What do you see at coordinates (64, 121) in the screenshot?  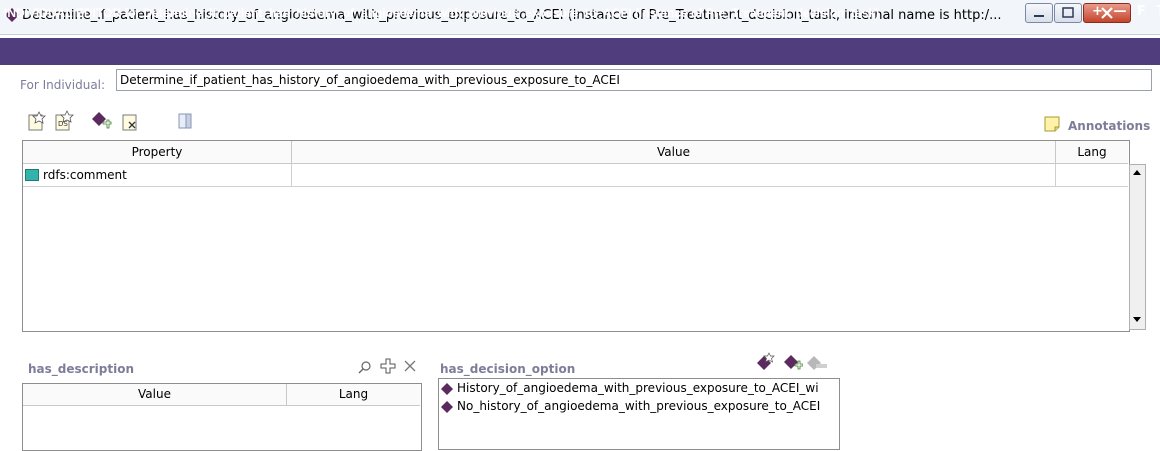 I see `create-datatype-value-icon: DS` at bounding box center [64, 121].